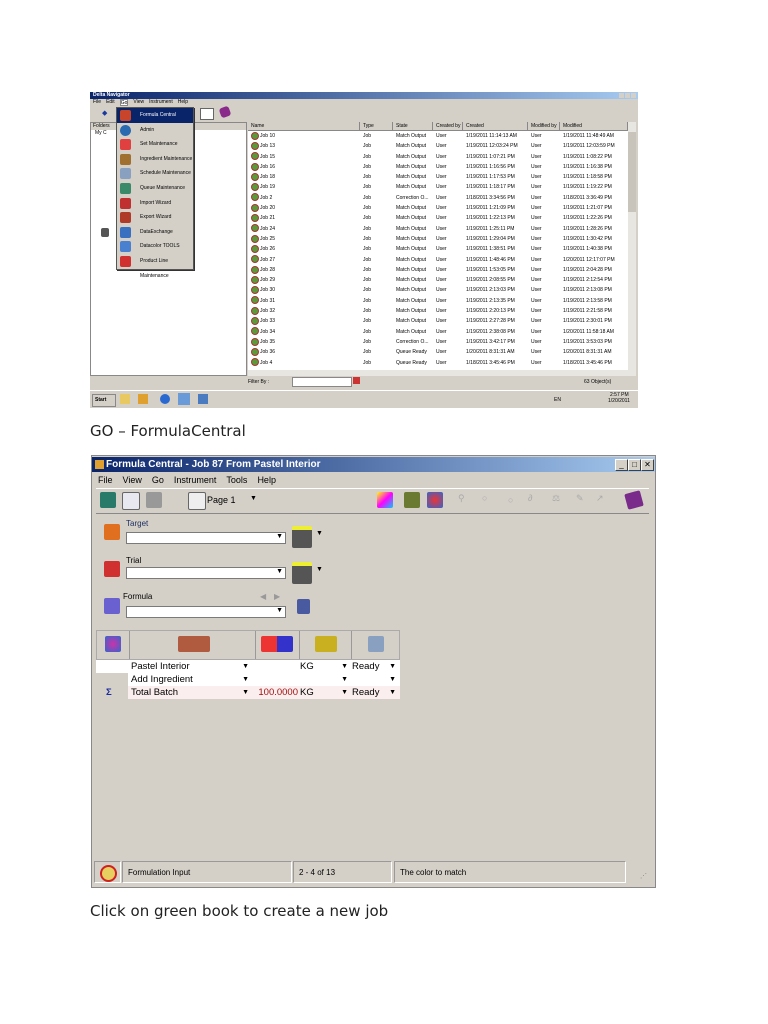 The image size is (768, 1024). Describe the element at coordinates (304, 126) in the screenshot. I see `column-header-name: Name` at that location.